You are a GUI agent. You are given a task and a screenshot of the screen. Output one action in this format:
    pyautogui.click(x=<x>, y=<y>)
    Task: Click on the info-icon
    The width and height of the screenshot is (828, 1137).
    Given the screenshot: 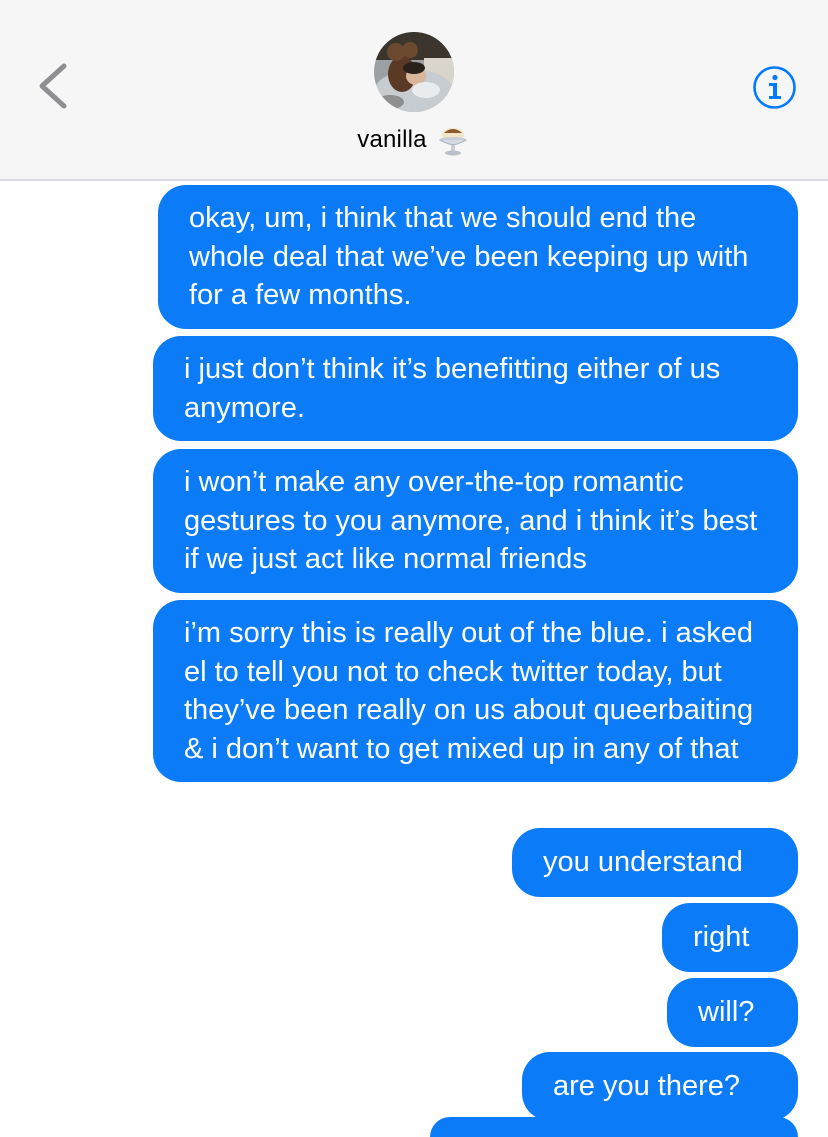 What is the action you would take?
    pyautogui.click(x=774, y=87)
    